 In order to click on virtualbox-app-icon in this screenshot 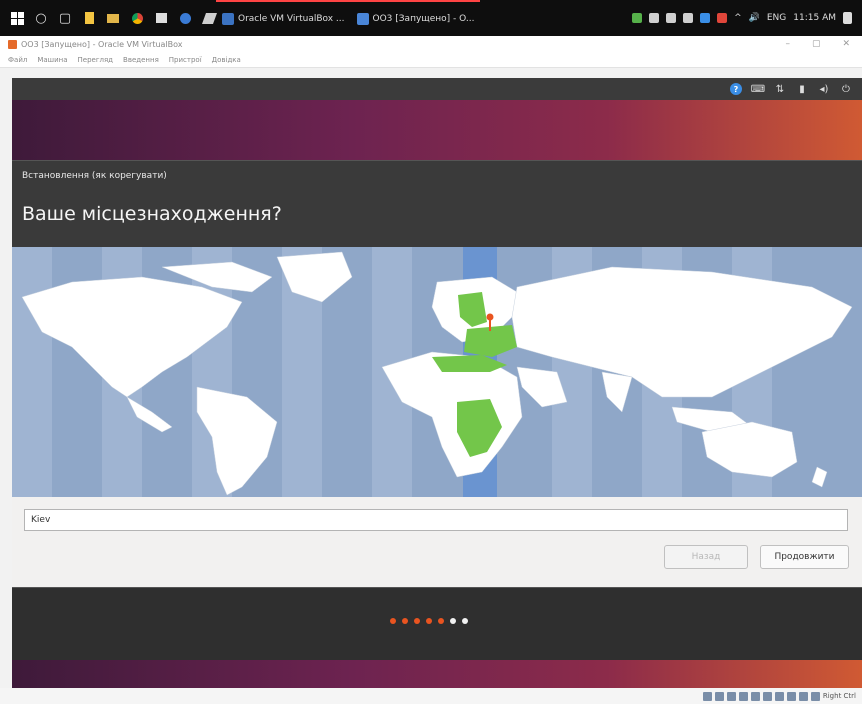, I will do `click(12, 44)`.